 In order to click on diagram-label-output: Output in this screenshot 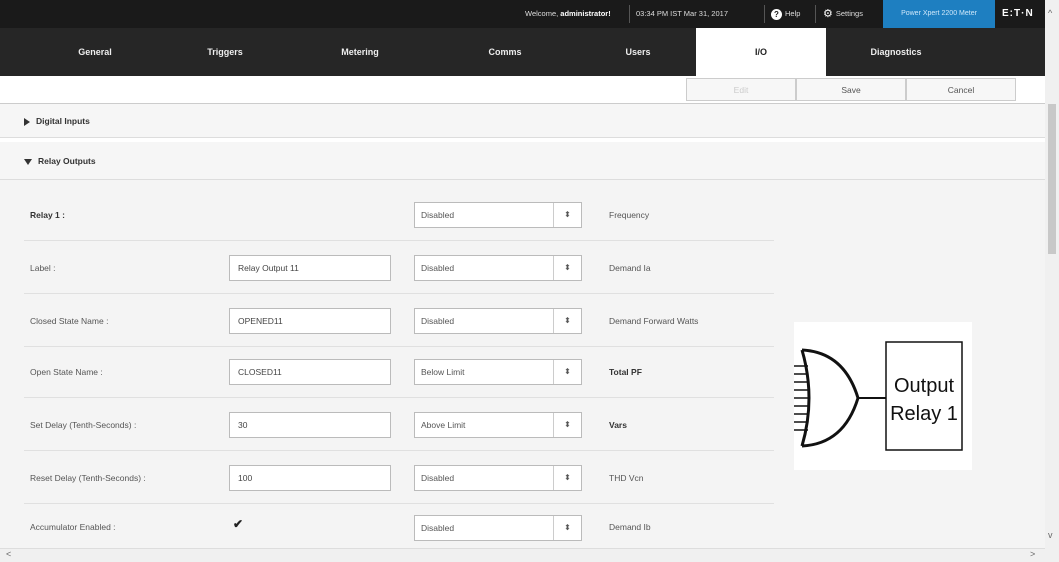, I will do `click(924, 386)`.